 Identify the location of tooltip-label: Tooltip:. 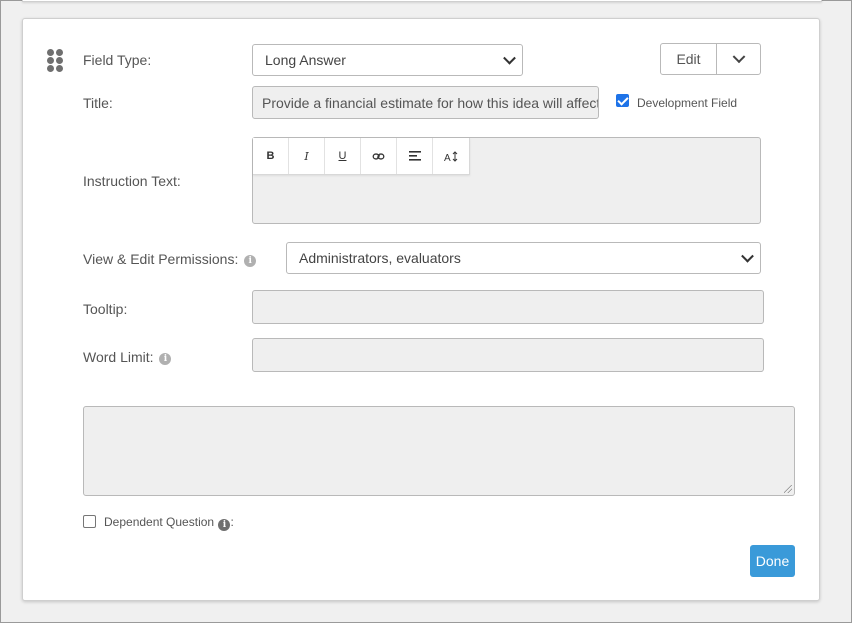
(105, 309).